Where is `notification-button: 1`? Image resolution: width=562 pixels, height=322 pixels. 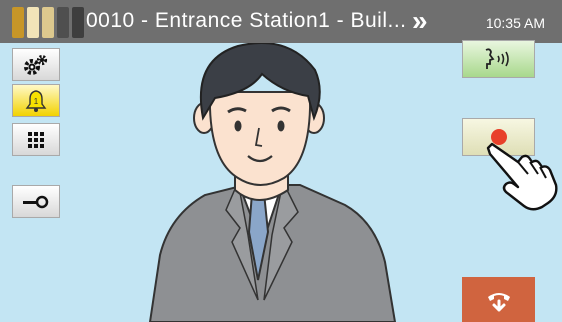 notification-button: 1 is located at coordinates (36, 100).